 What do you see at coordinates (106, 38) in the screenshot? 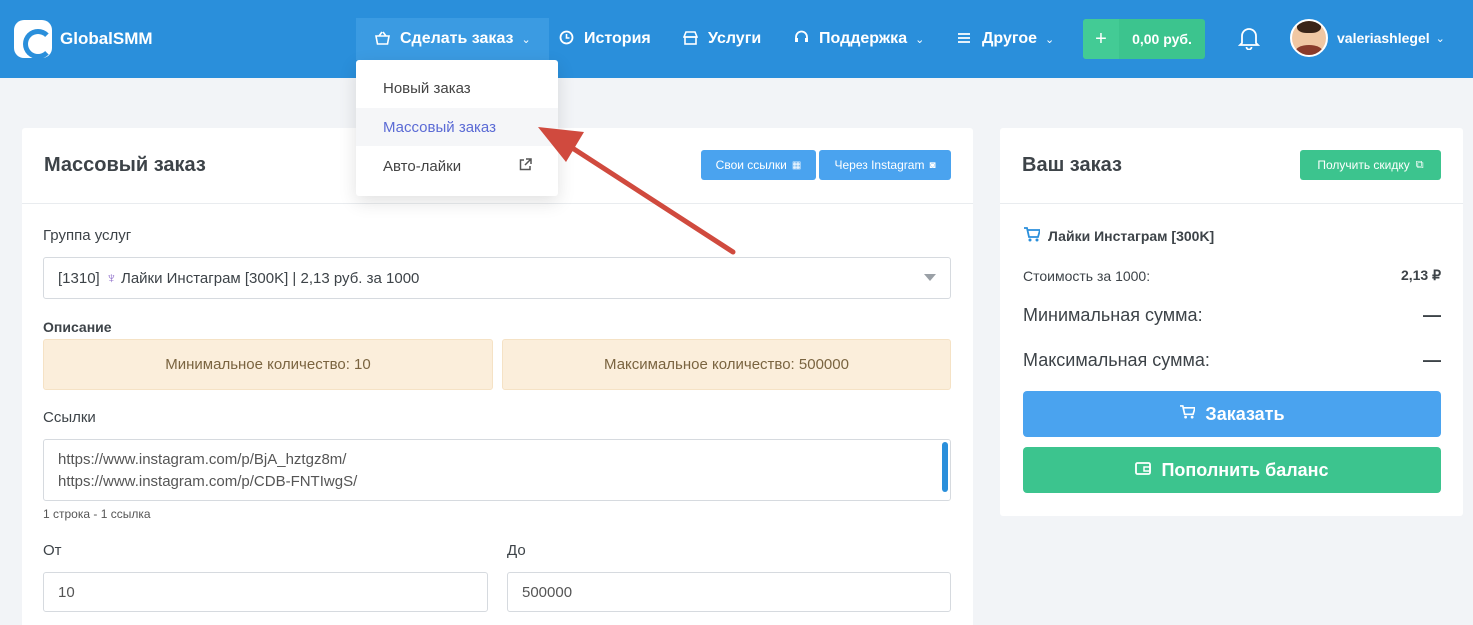
I see `brand-name: GlobalSMM` at bounding box center [106, 38].